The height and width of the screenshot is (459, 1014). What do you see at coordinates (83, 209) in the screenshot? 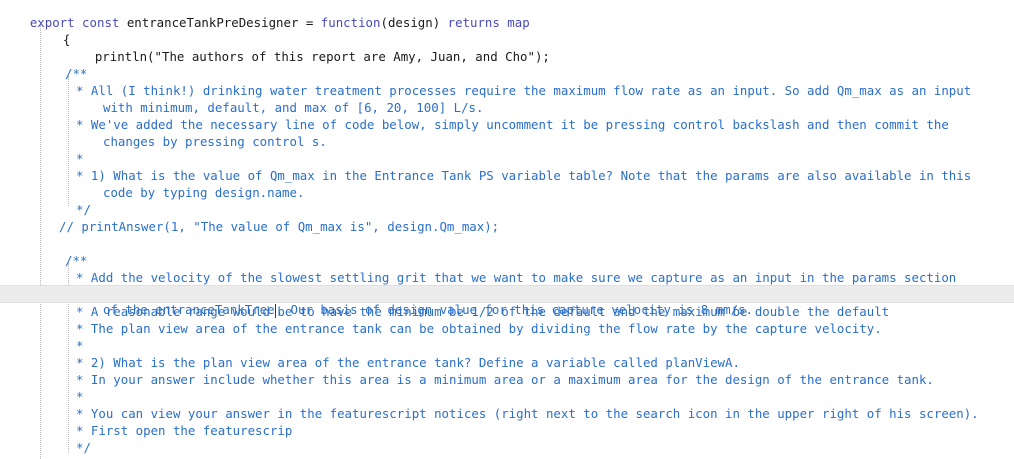
I see `comment-1-close: */` at bounding box center [83, 209].